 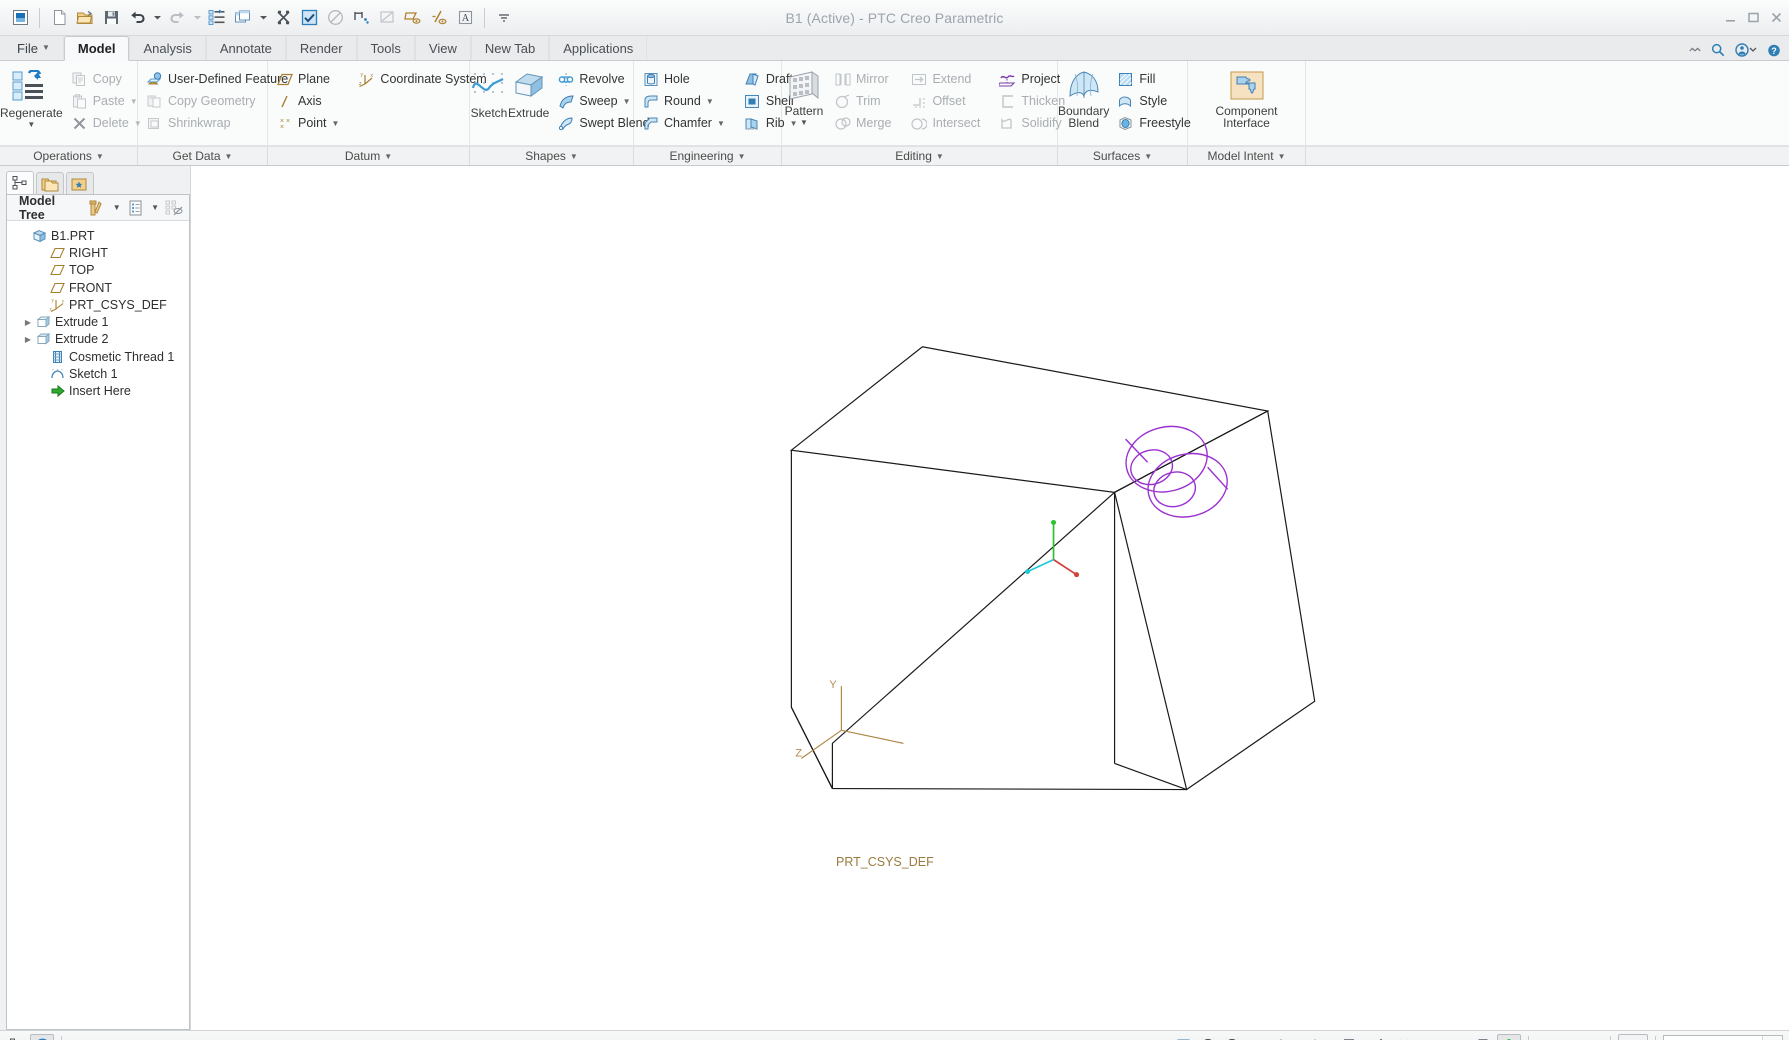 What do you see at coordinates (598, 48) in the screenshot?
I see `tab-applications: Applications` at bounding box center [598, 48].